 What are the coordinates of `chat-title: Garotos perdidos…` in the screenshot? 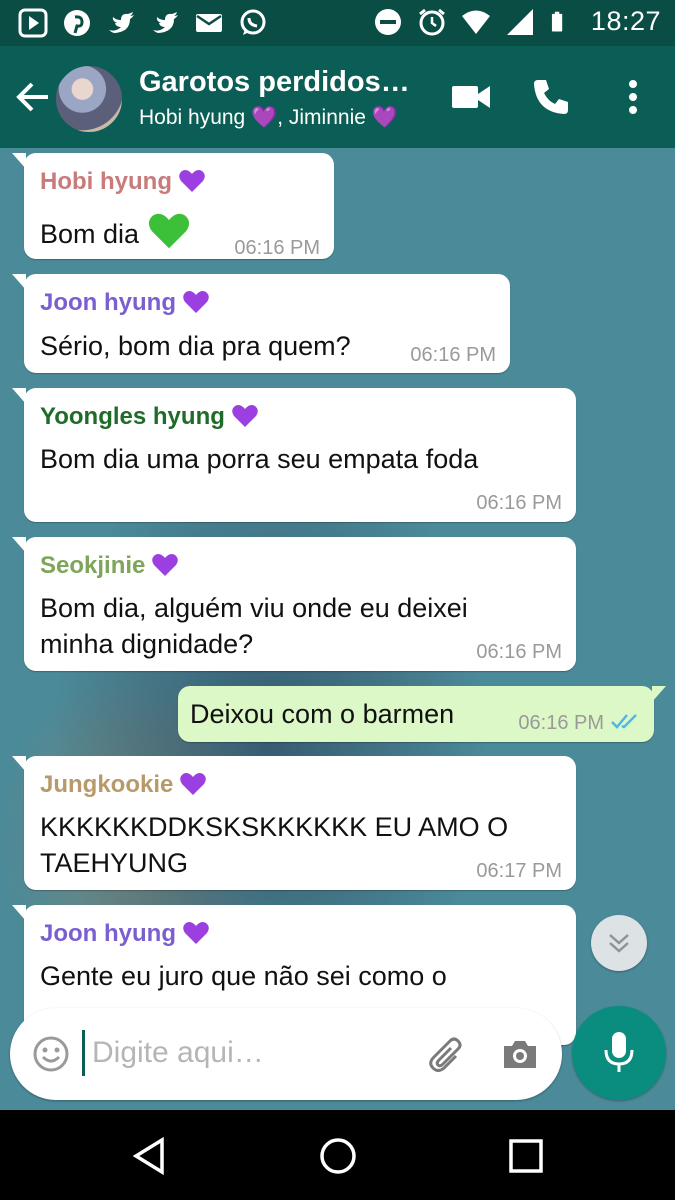 It's located at (274, 82).